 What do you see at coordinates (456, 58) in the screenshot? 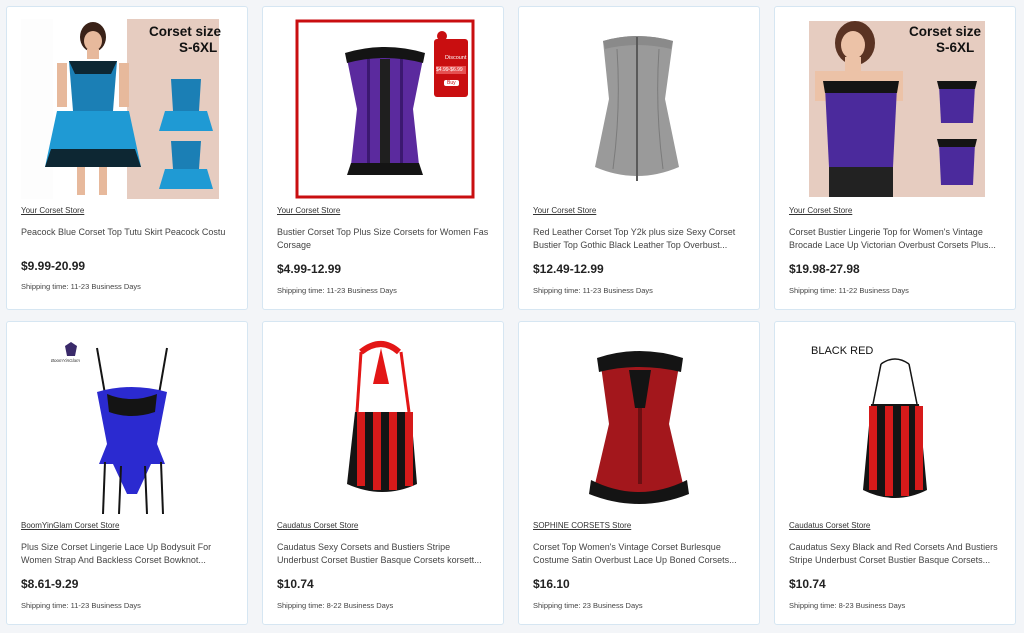
I see `discount-badge-title: Discount` at bounding box center [456, 58].